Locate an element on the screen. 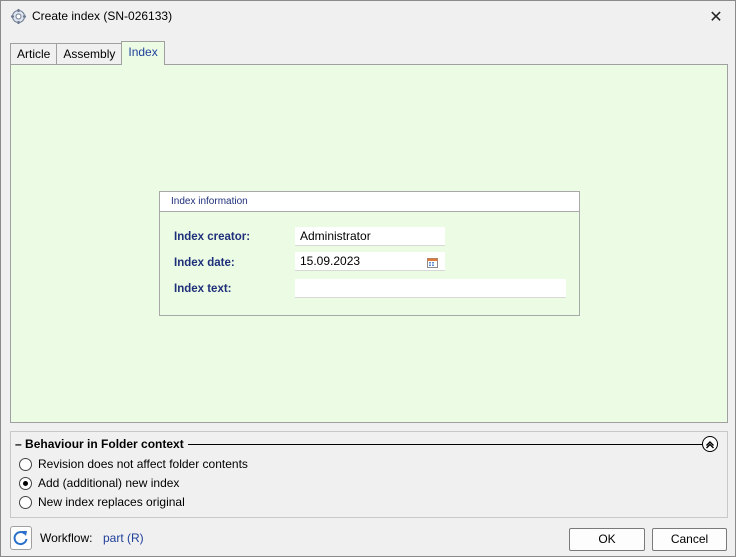  refresh-workflow-button is located at coordinates (21, 538).